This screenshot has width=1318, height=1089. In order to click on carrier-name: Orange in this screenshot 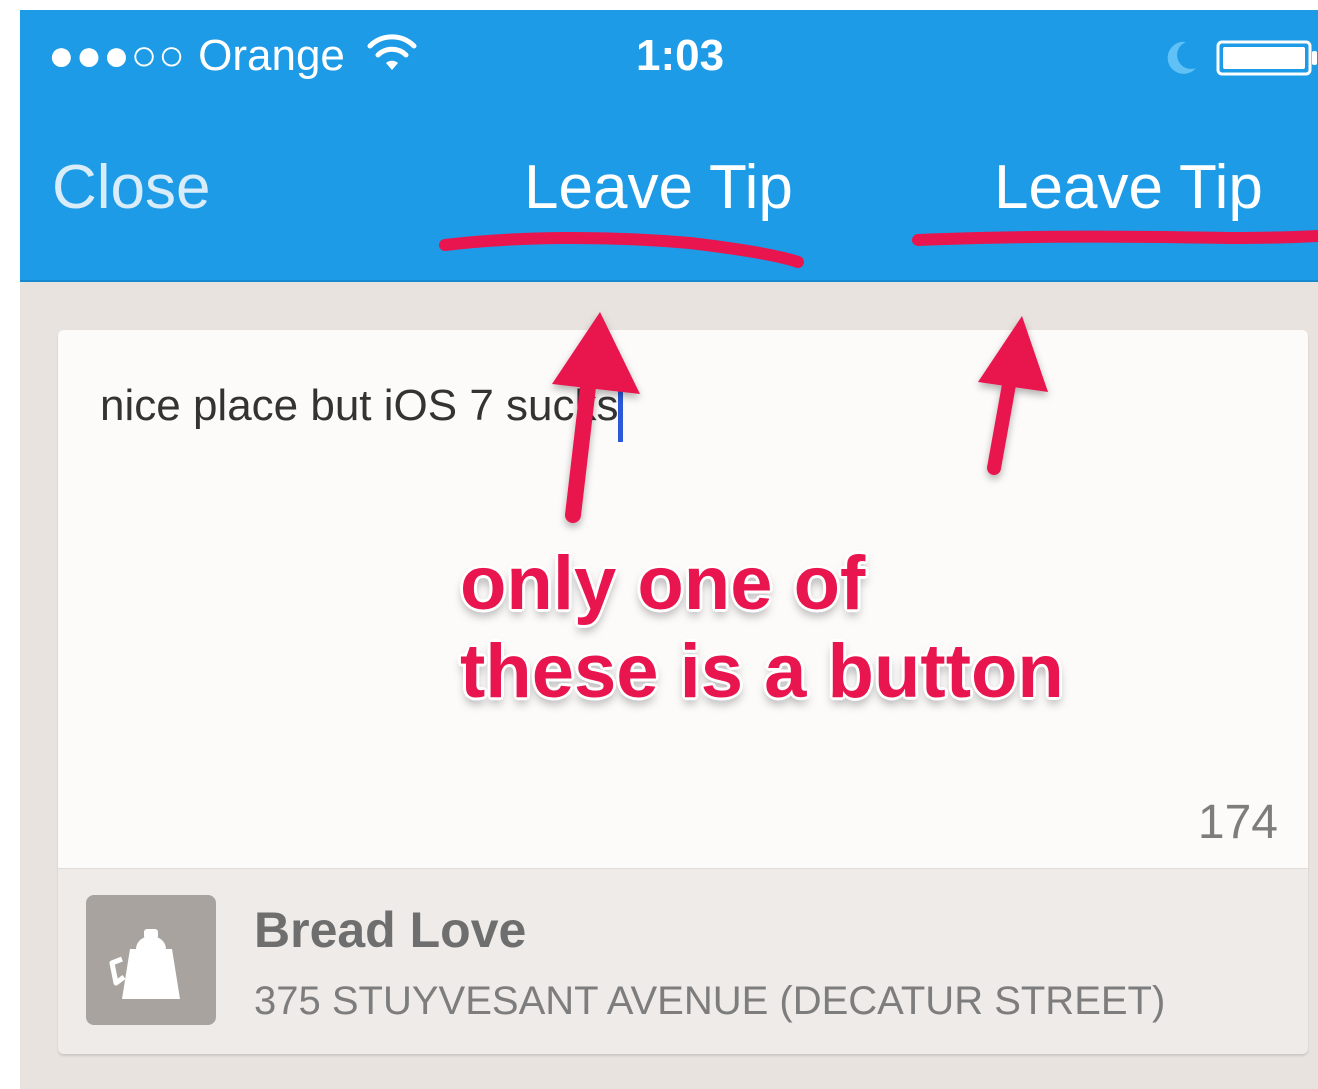, I will do `click(271, 55)`.